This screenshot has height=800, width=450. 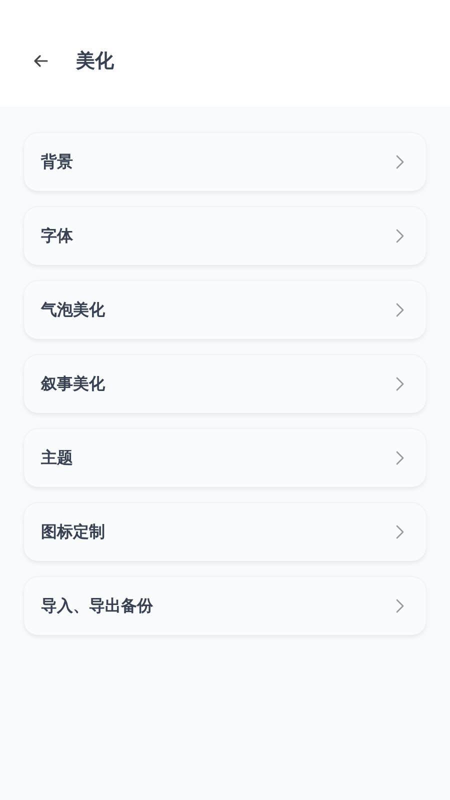 I want to click on page-title: 美化, so click(x=95, y=61).